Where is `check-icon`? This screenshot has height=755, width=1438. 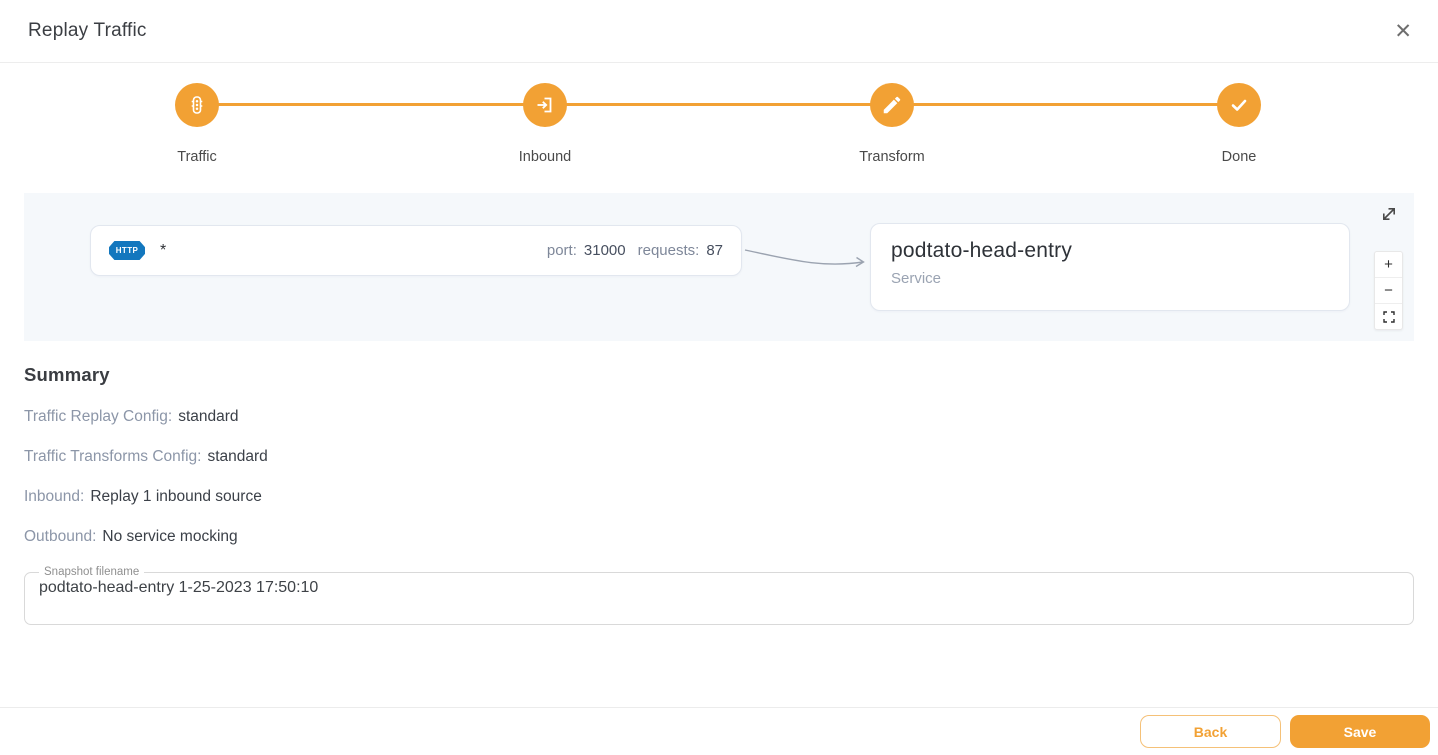
check-icon is located at coordinates (1239, 105).